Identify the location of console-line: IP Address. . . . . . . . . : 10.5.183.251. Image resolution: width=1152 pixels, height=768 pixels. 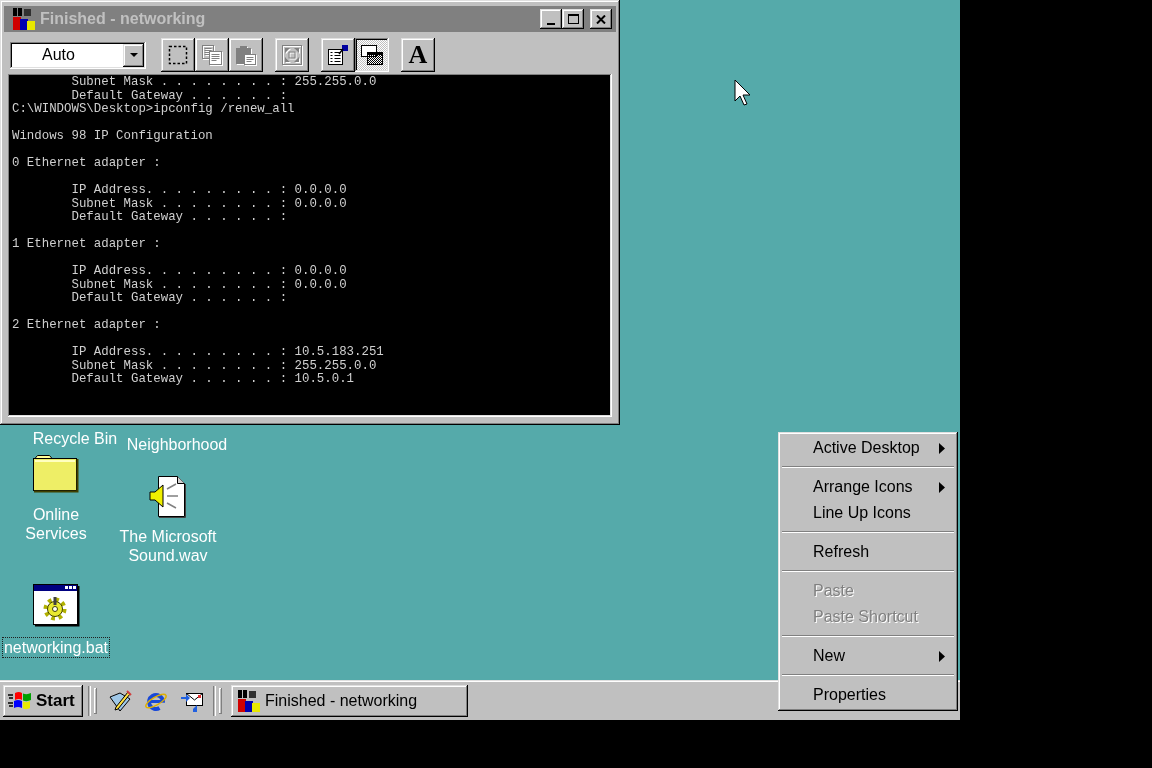
(227, 353).